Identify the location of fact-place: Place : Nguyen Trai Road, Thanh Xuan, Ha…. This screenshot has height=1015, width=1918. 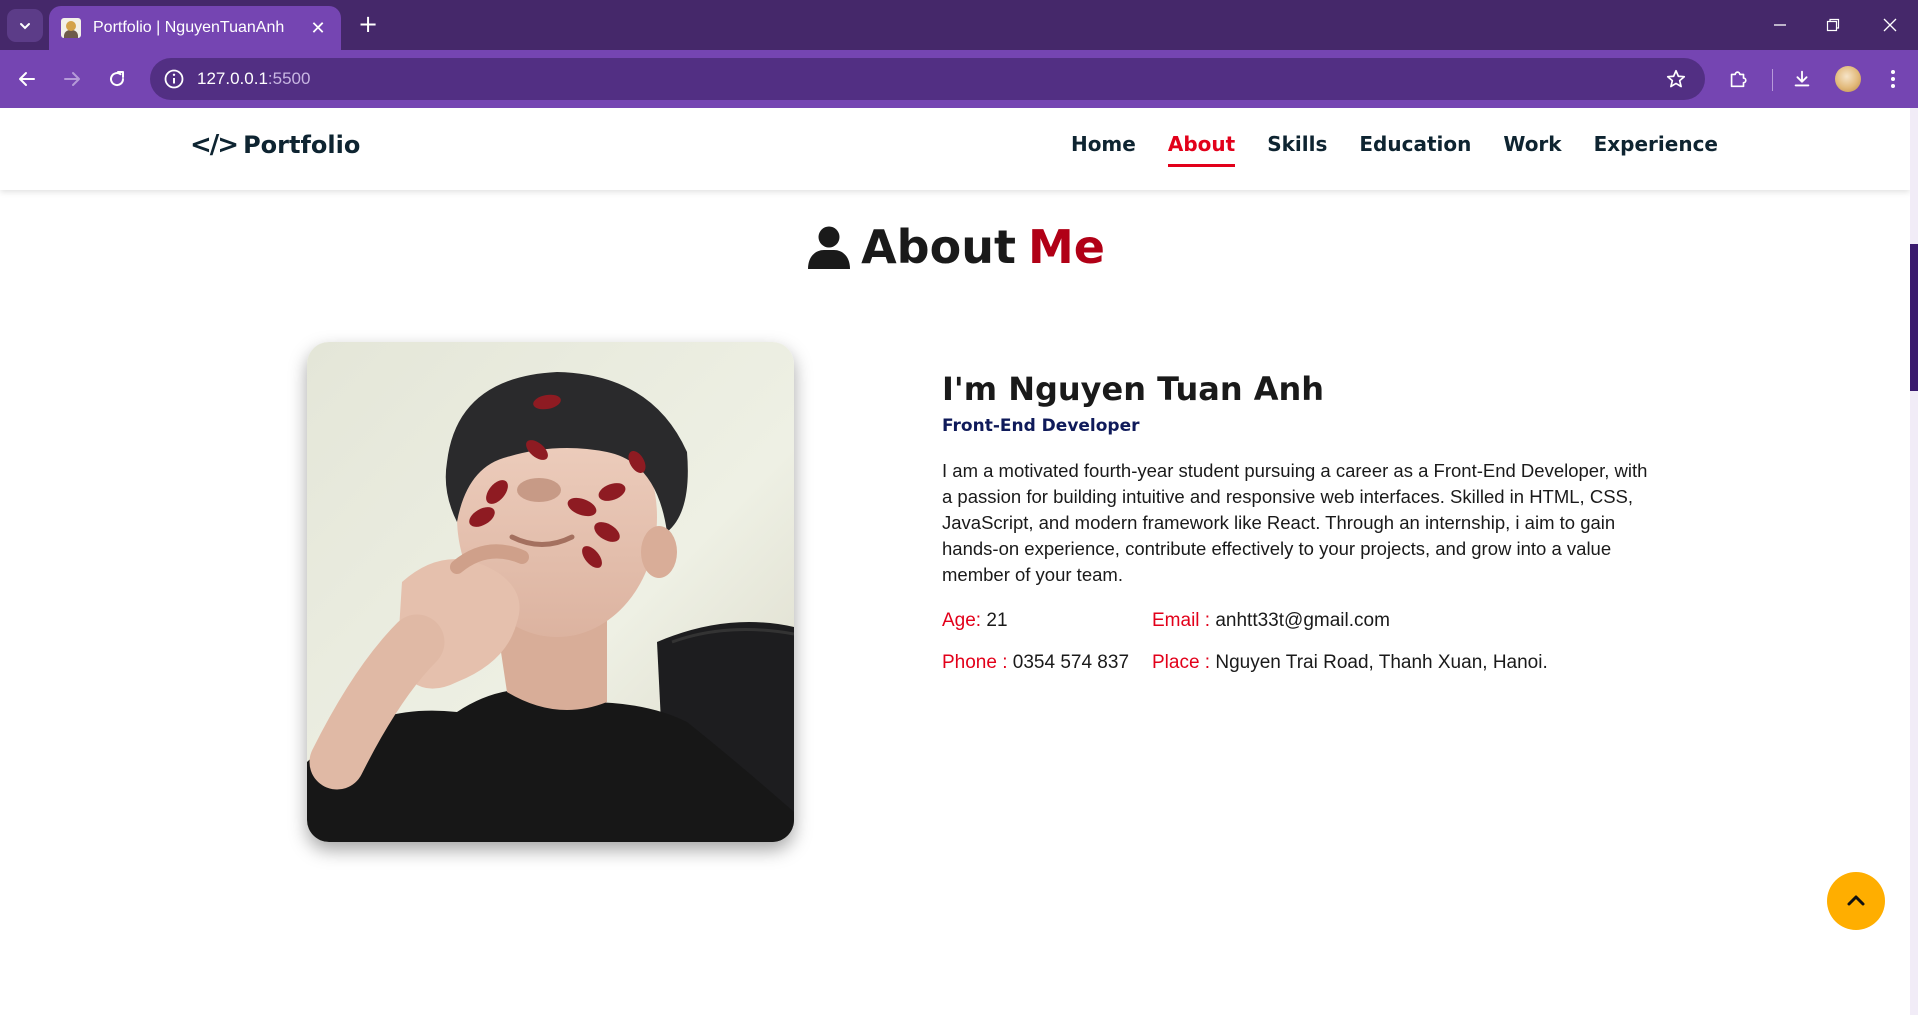
(1407, 663).